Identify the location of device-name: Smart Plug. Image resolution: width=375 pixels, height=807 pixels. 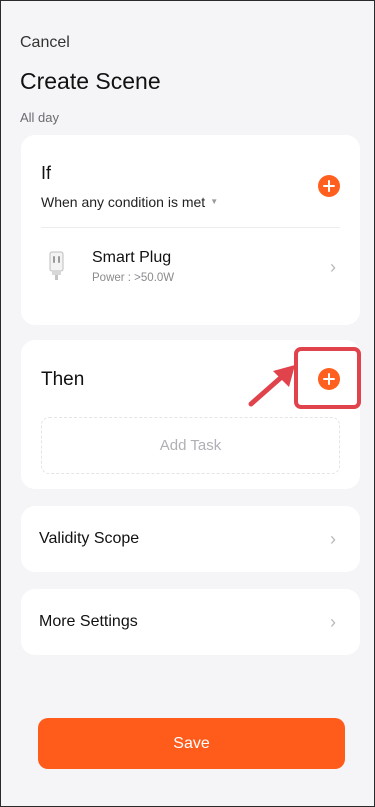
(132, 257).